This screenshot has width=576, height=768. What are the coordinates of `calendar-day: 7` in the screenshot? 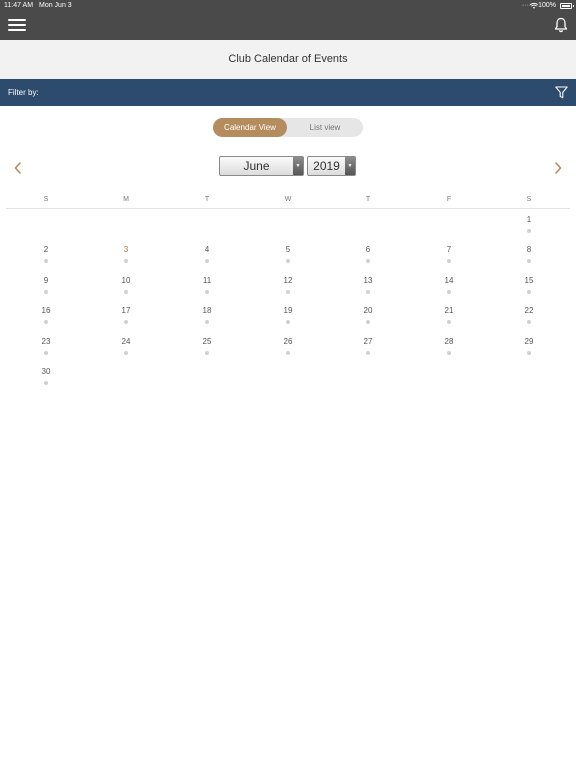 It's located at (449, 259).